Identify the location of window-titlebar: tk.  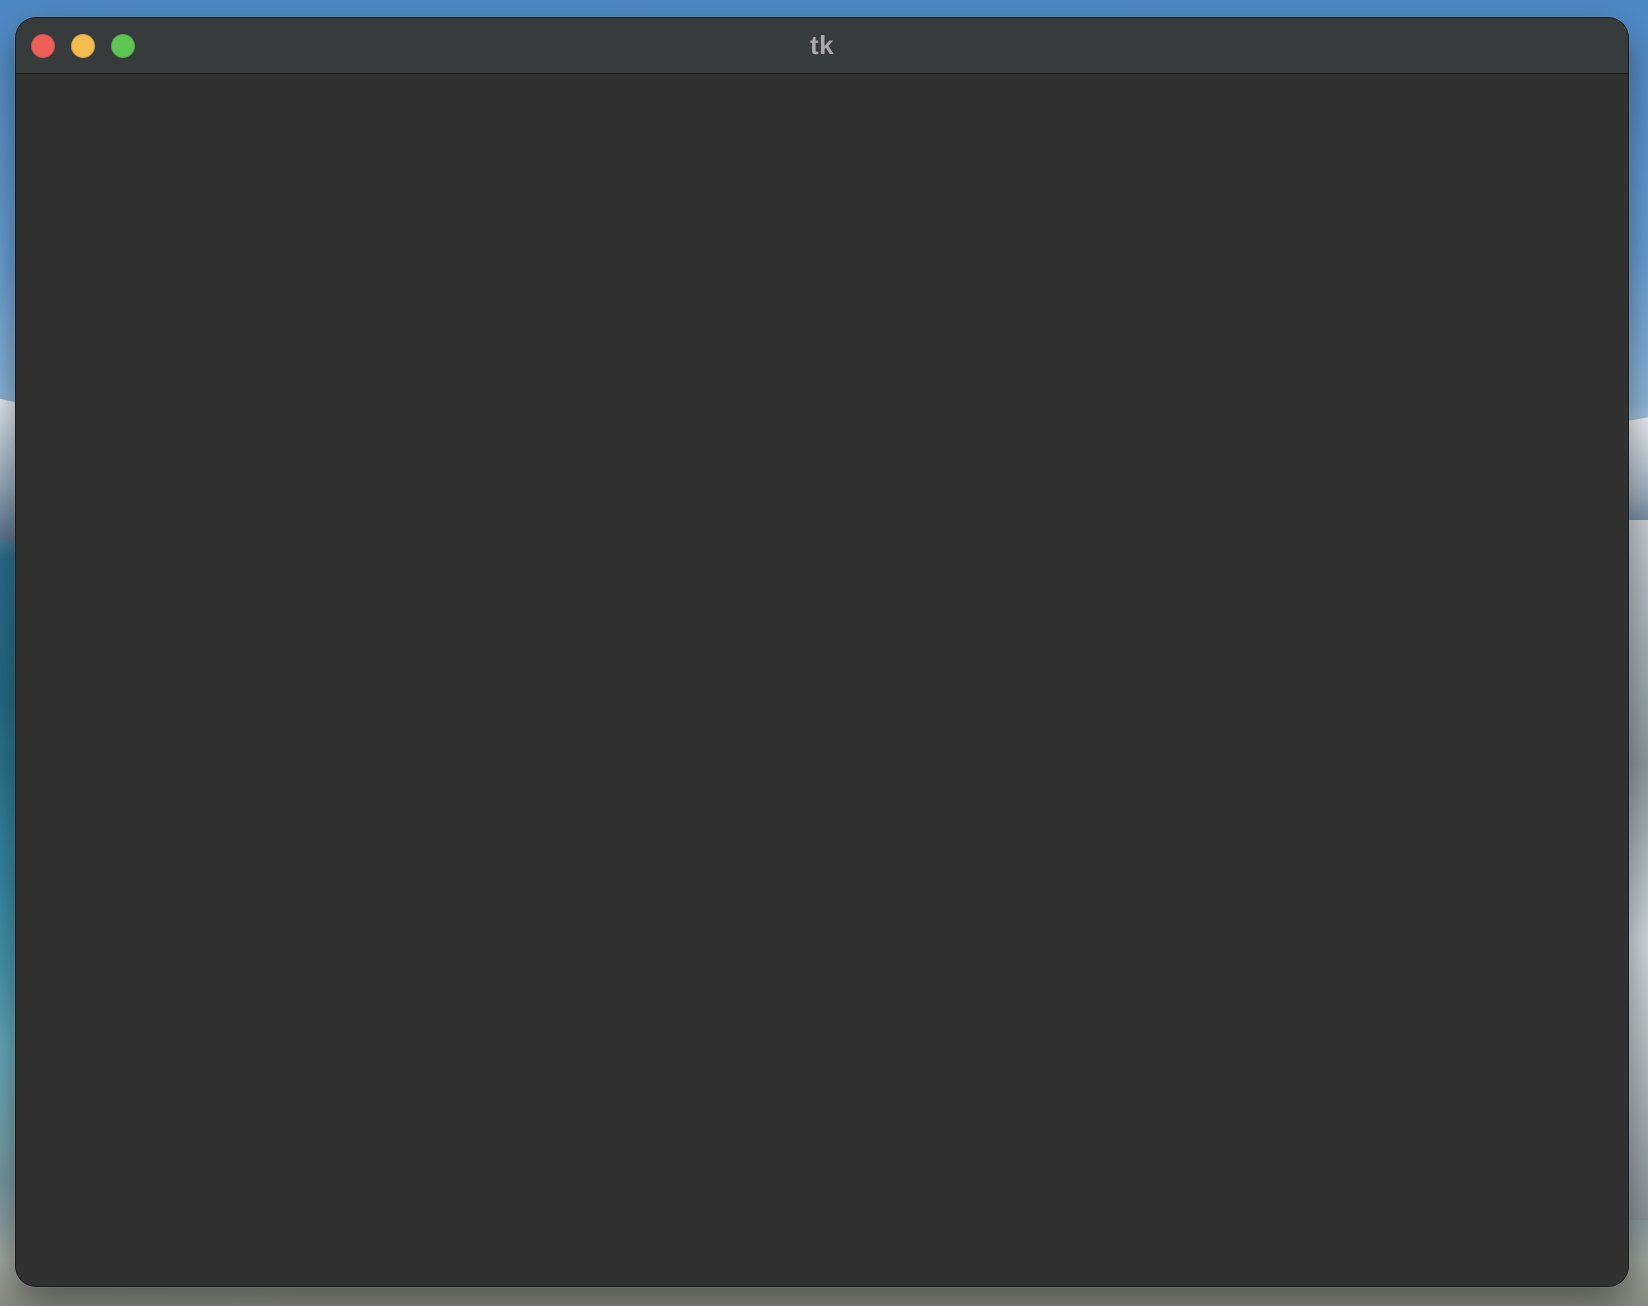
(822, 46).